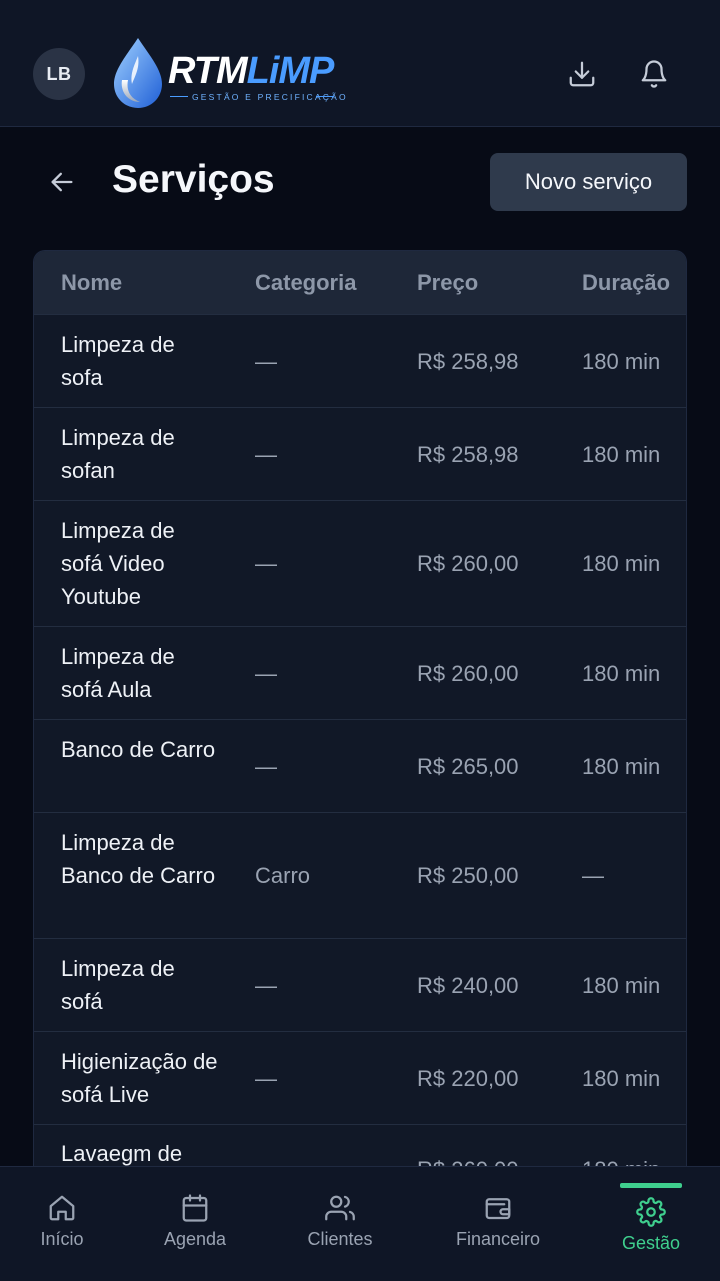  What do you see at coordinates (360, 453) in the screenshot?
I see `table-row: Limpeza de sofan — R$ 258,98 180 min` at bounding box center [360, 453].